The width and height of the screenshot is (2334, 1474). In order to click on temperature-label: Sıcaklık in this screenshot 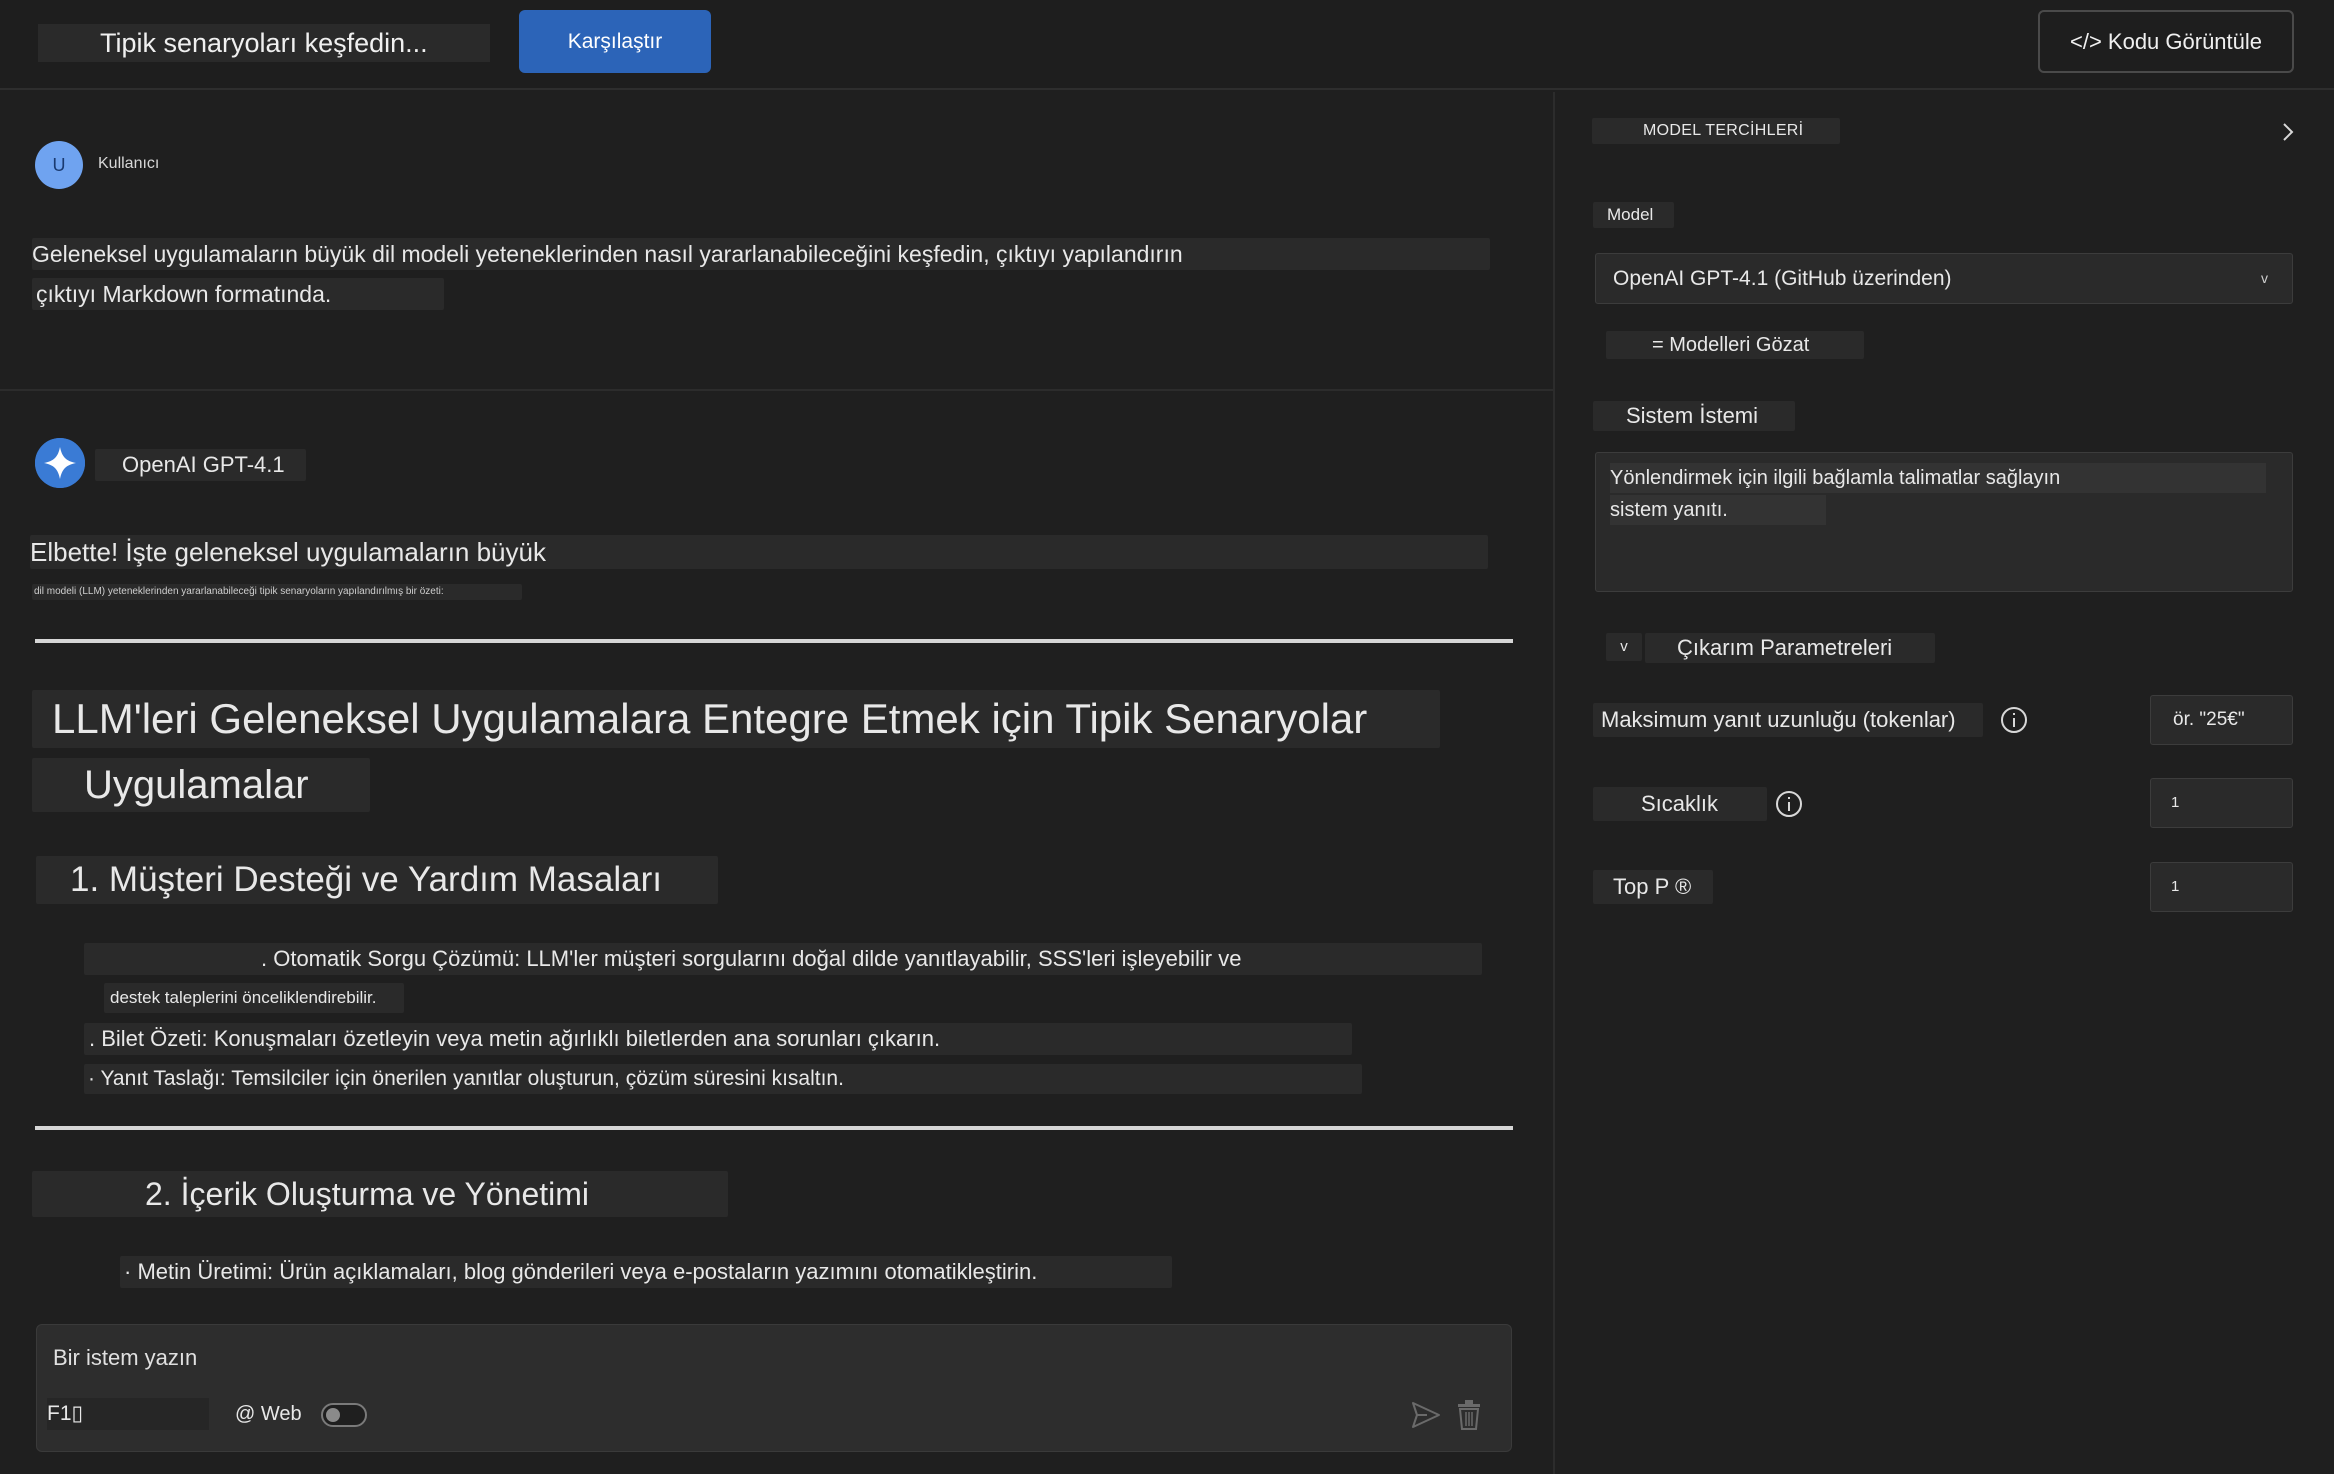, I will do `click(1680, 804)`.